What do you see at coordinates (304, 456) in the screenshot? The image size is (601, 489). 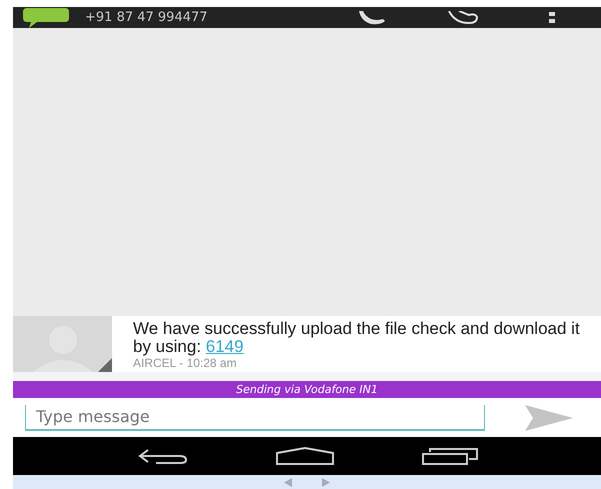 I see `home-icon` at bounding box center [304, 456].